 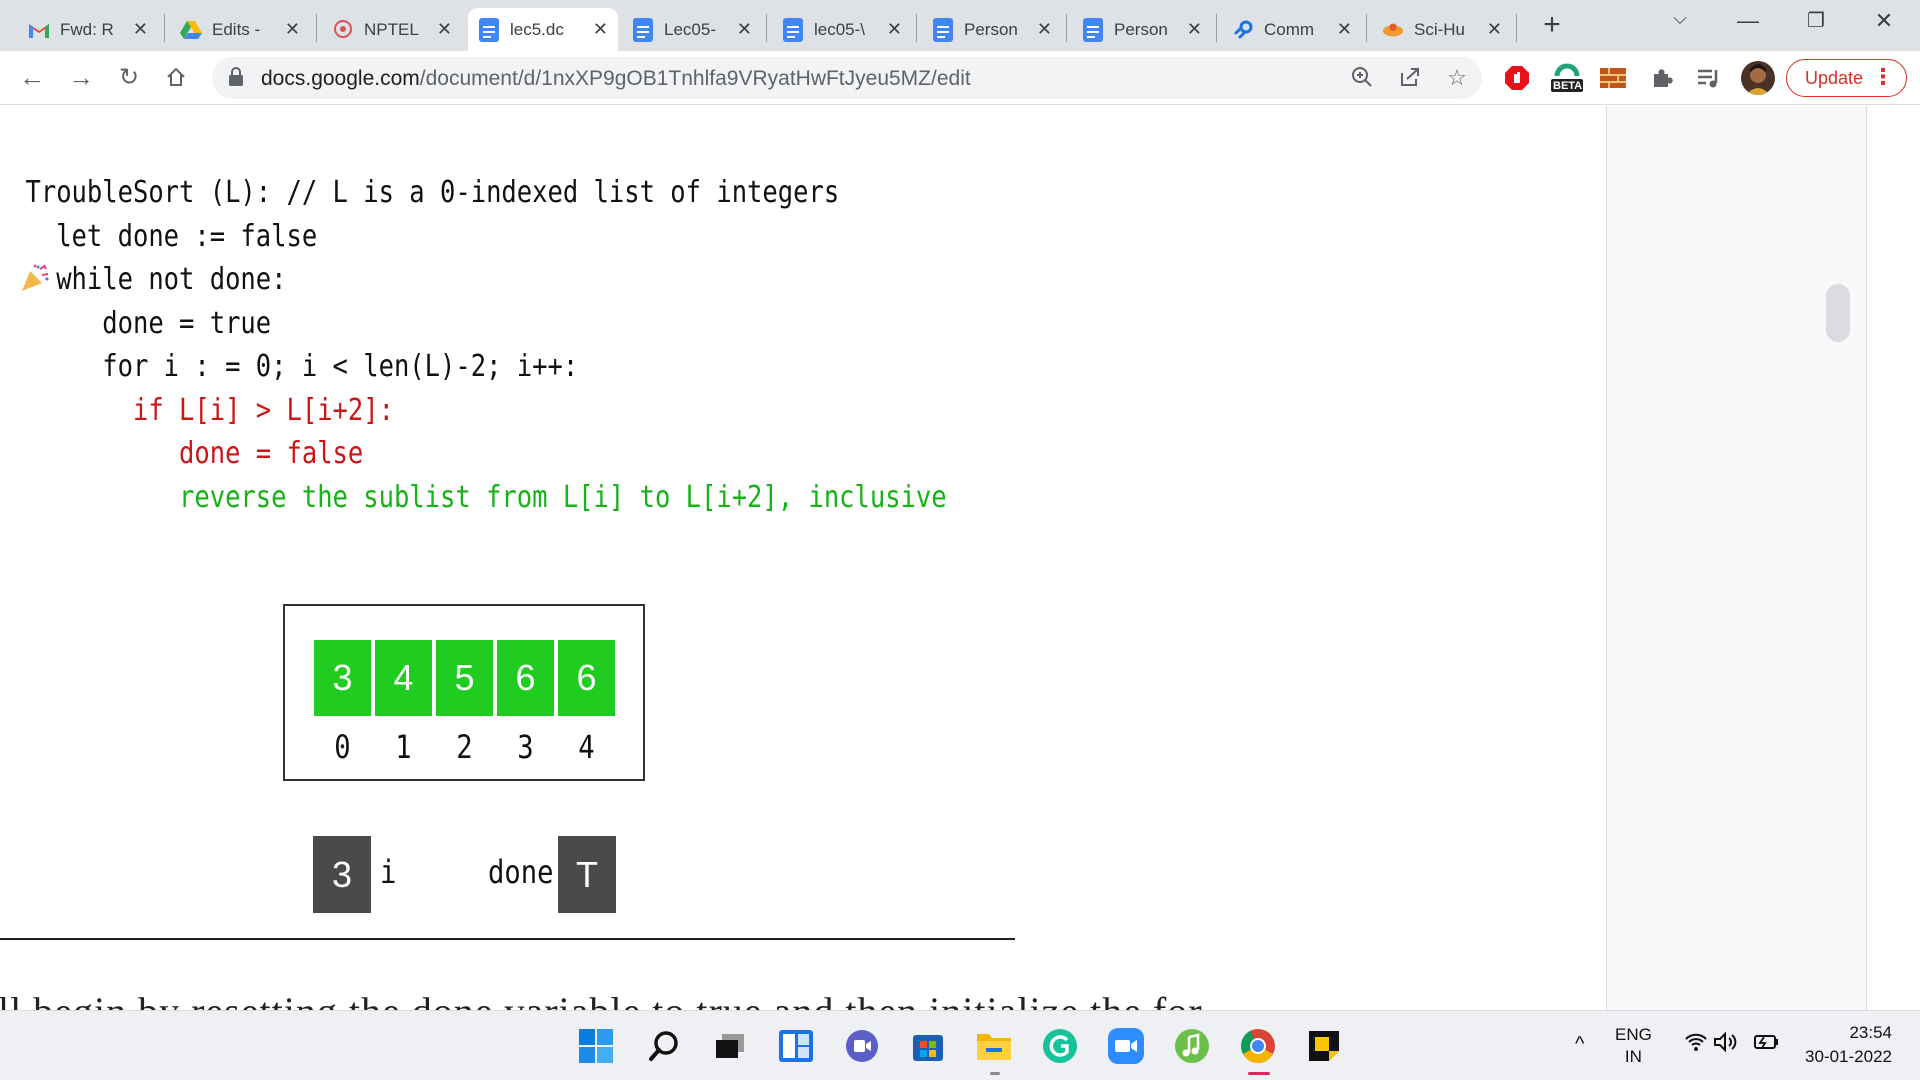 What do you see at coordinates (1243, 30) in the screenshot?
I see `link-icon` at bounding box center [1243, 30].